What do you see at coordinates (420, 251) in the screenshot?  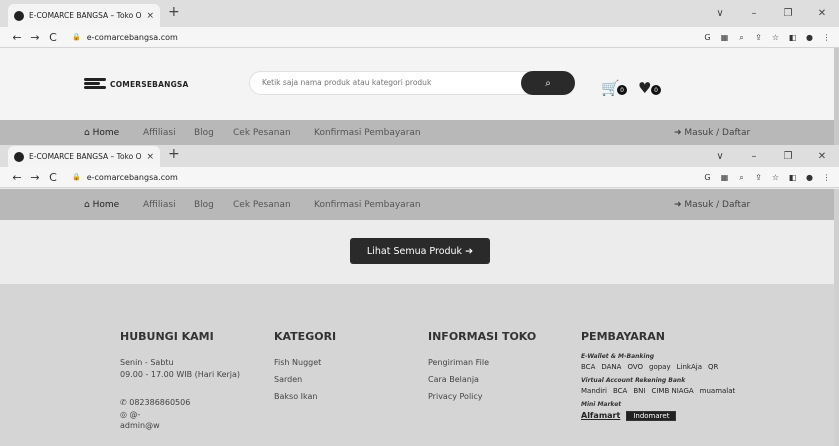 I see `all-products-button: Lihat Semua Produk ➔` at bounding box center [420, 251].